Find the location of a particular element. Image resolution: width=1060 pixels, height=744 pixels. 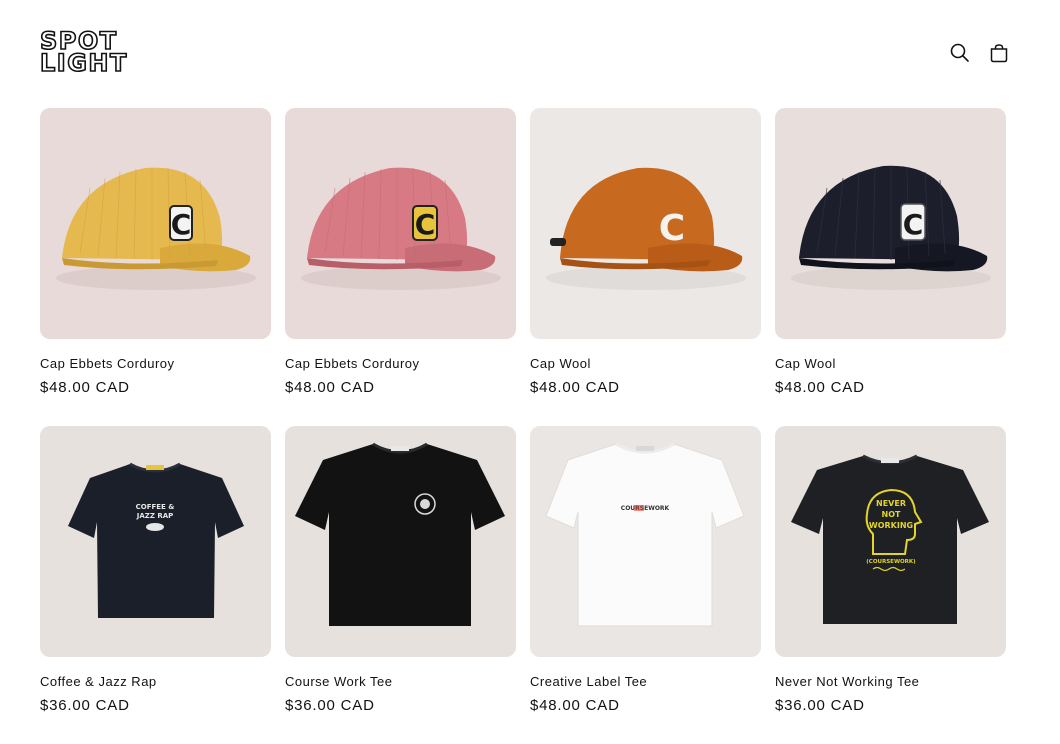

product-image-yellow-cap: C is located at coordinates (155, 223).